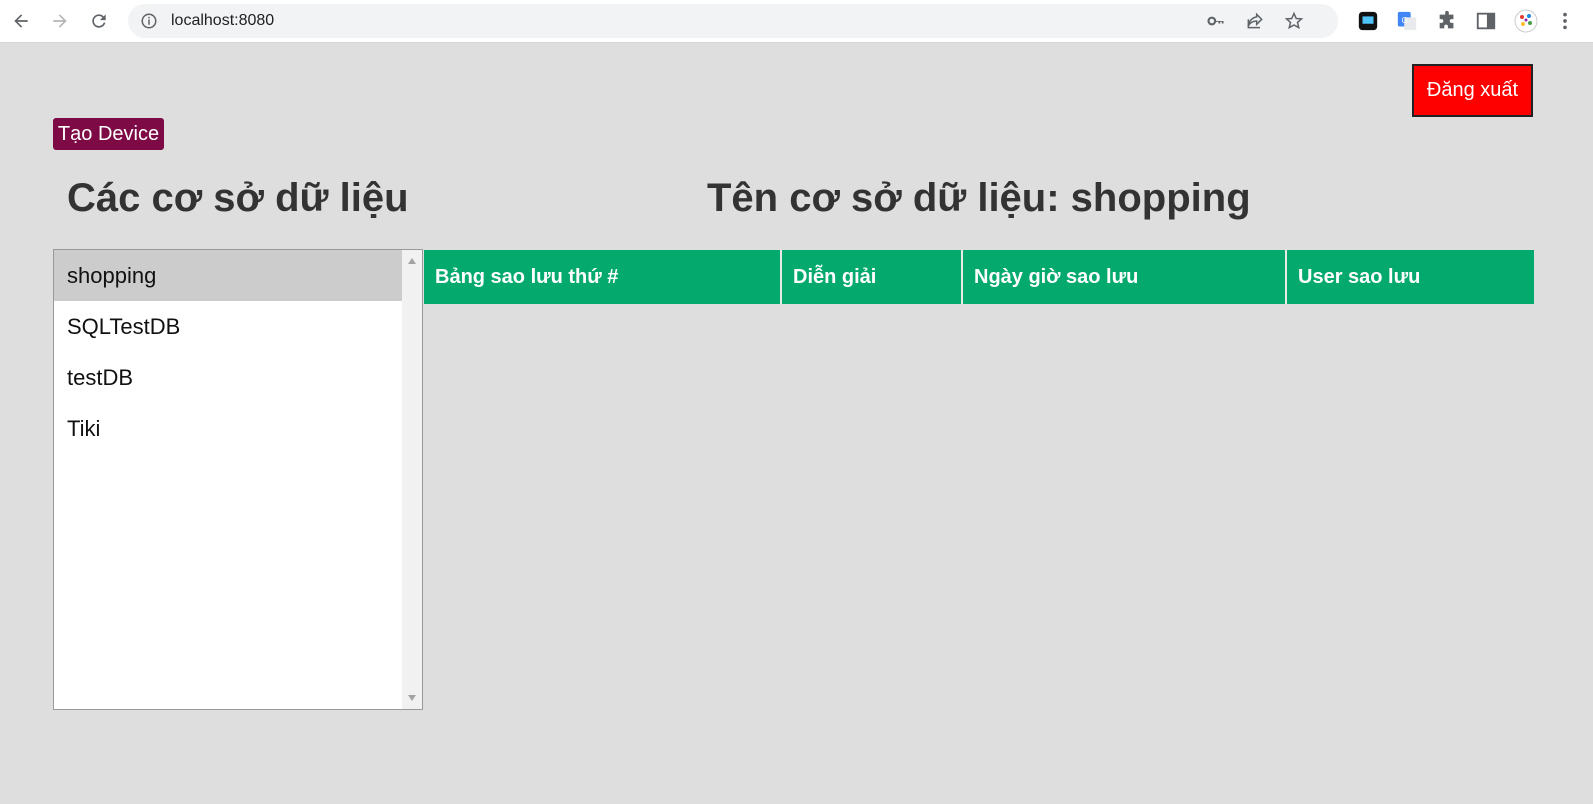  I want to click on info-icon, so click(149, 21).